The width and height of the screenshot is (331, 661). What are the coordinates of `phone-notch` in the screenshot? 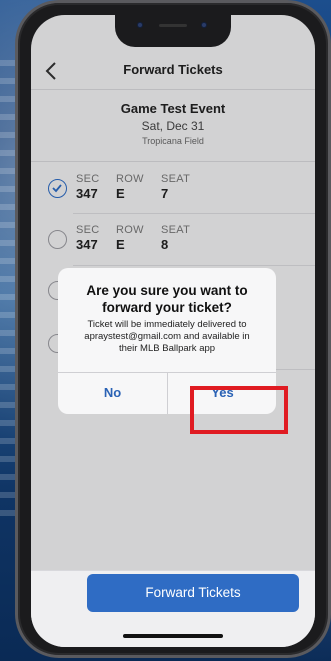 It's located at (173, 31).